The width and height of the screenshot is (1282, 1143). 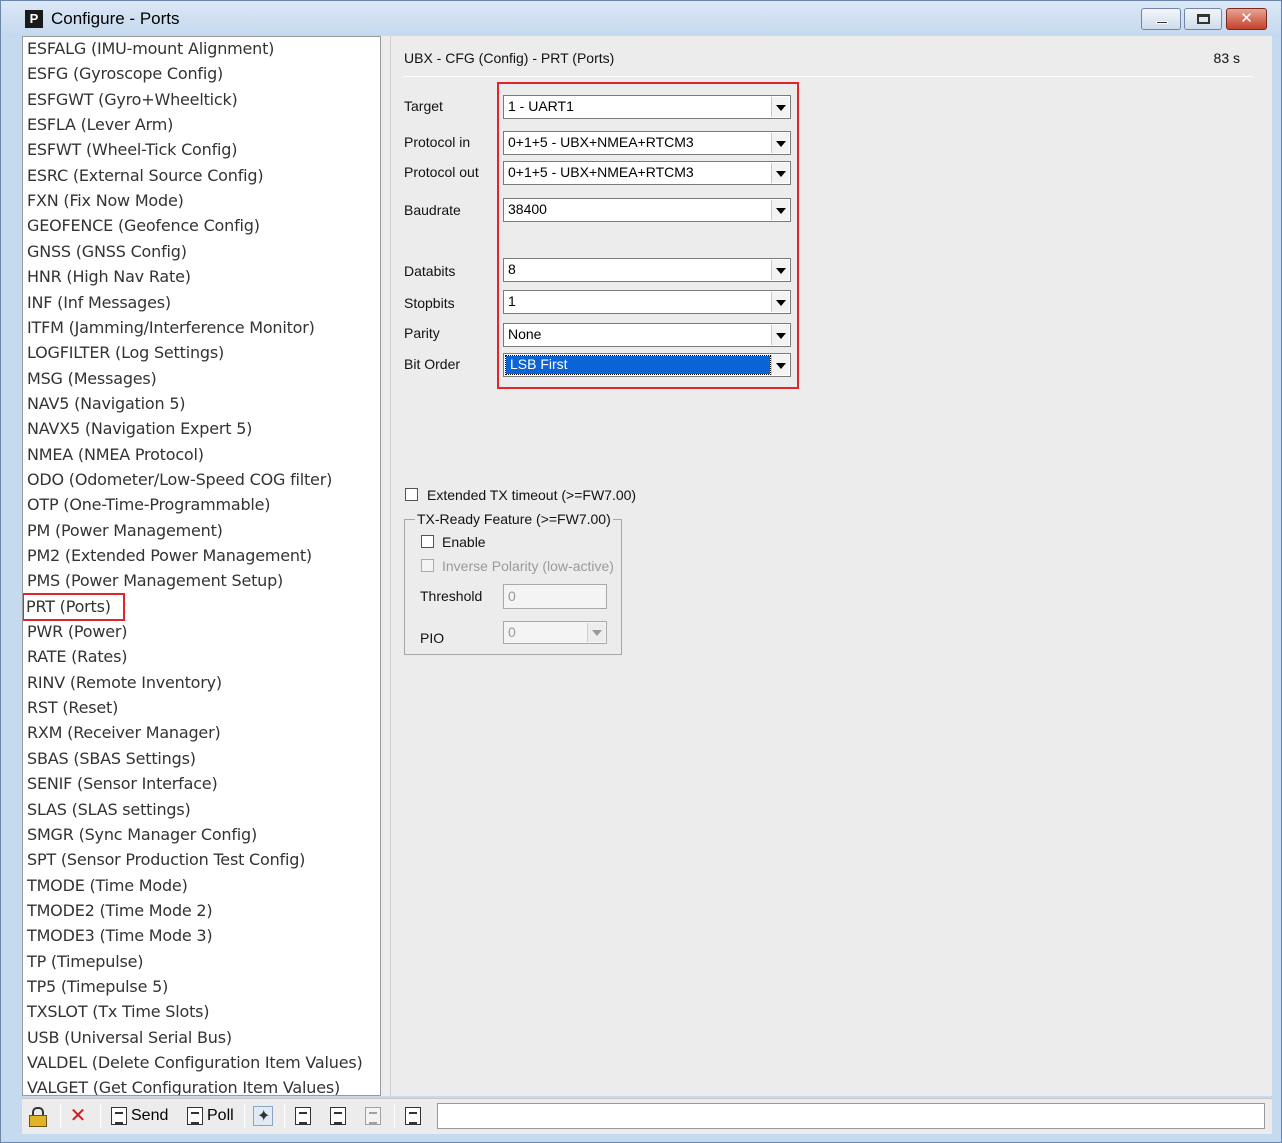 I want to click on bit-order-select: LSB First, so click(x=647, y=365).